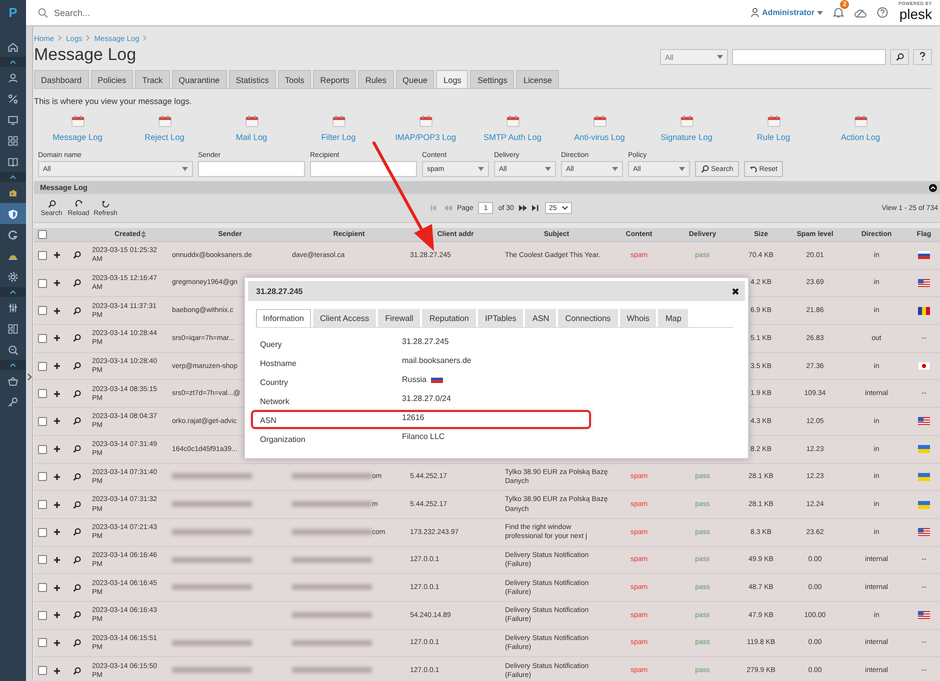  Describe the element at coordinates (588, 318) in the screenshot. I see `tab: Connections` at that location.